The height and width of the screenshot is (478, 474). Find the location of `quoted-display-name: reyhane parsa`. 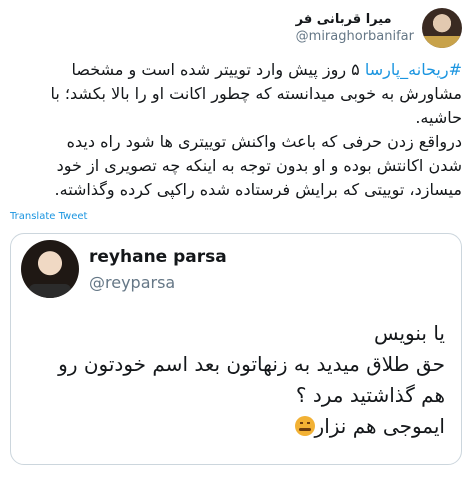

quoted-display-name: reyhane parsa is located at coordinates (158, 257).